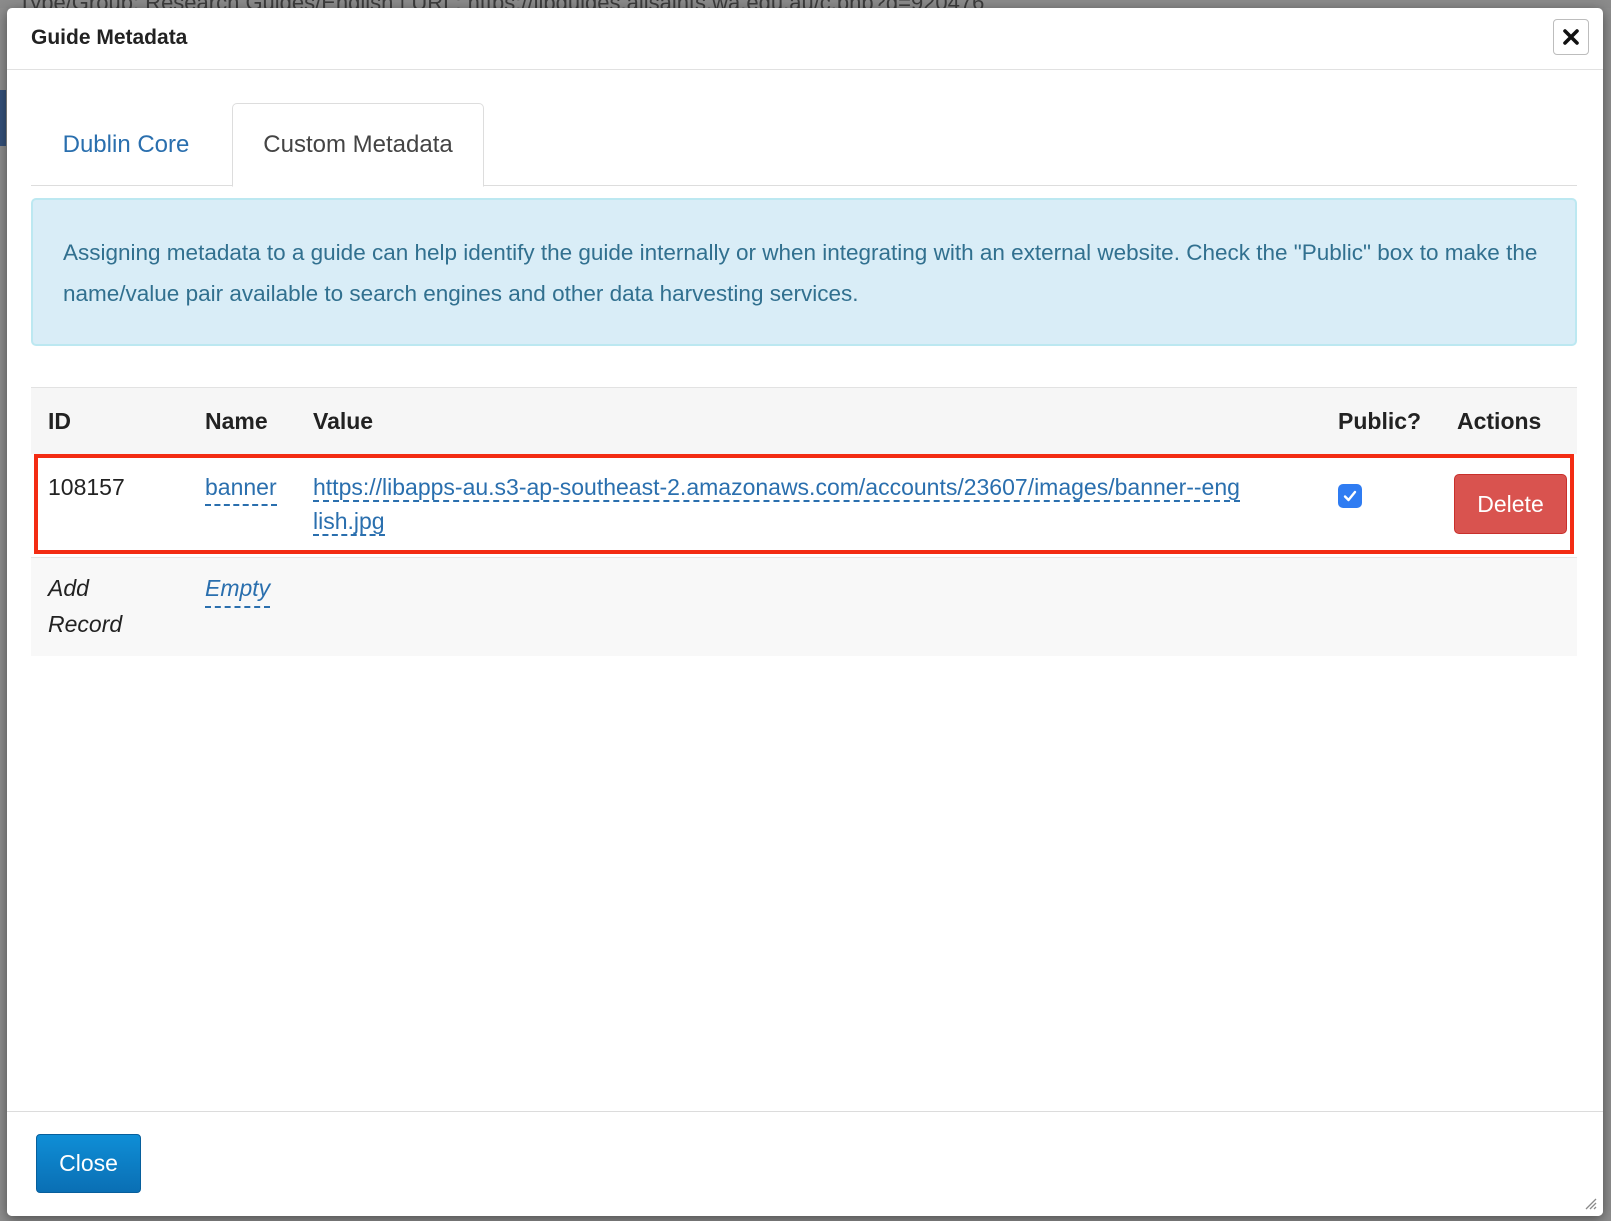  What do you see at coordinates (86, 487) in the screenshot?
I see `row-id: 108157` at bounding box center [86, 487].